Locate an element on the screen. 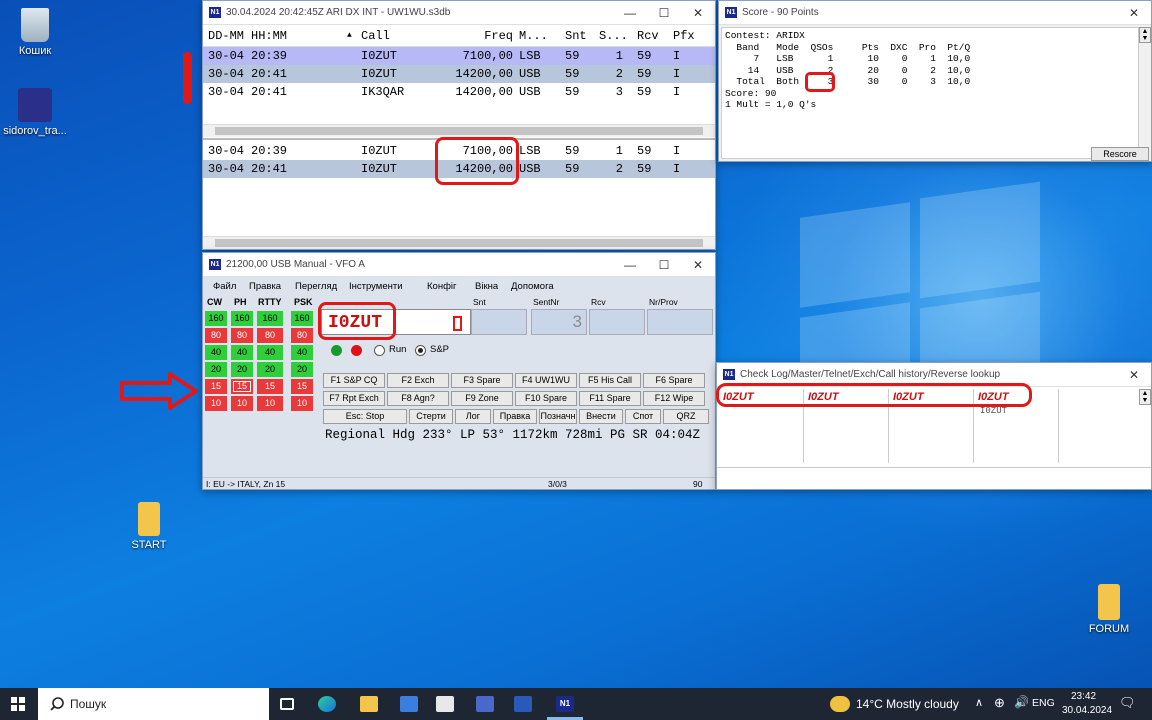 Image resolution: width=1152 pixels, height=720 pixels. score-spin-icon: ▲ ▼ is located at coordinates (1145, 35).